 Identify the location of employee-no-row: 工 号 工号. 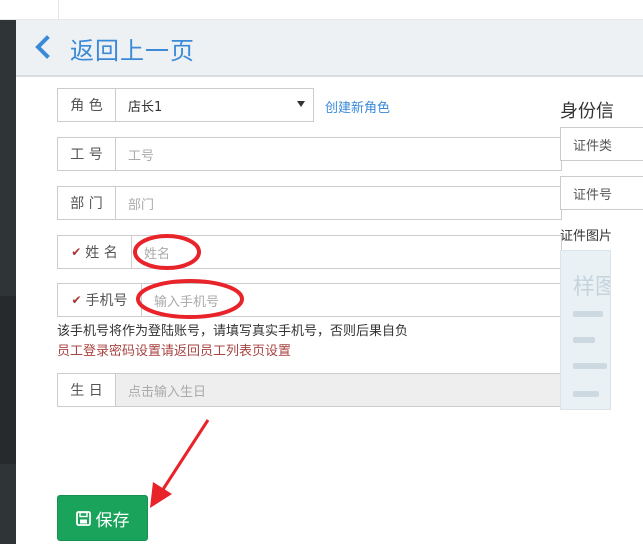
(309, 154).